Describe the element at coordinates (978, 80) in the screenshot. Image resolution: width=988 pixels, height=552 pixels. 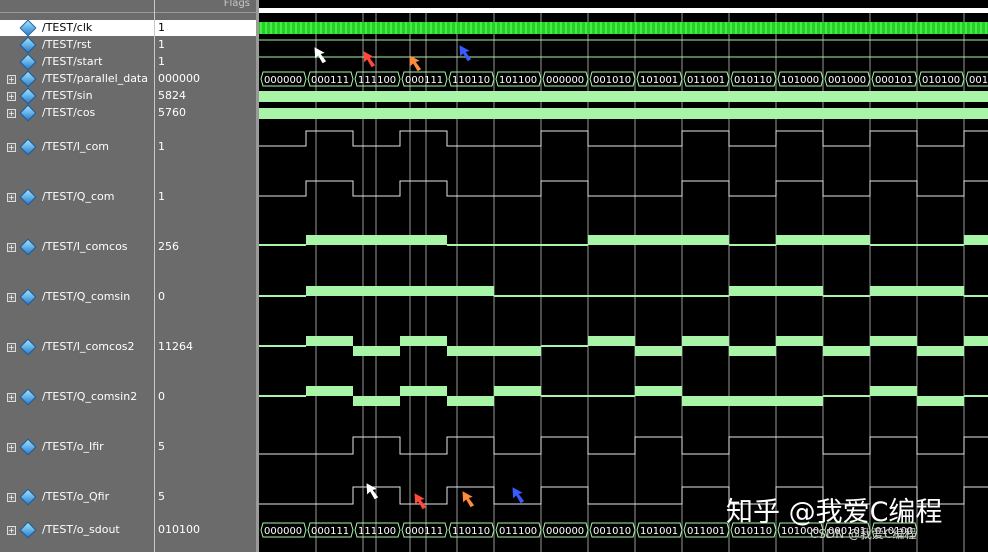
I see `parallel-data-value: 001` at that location.